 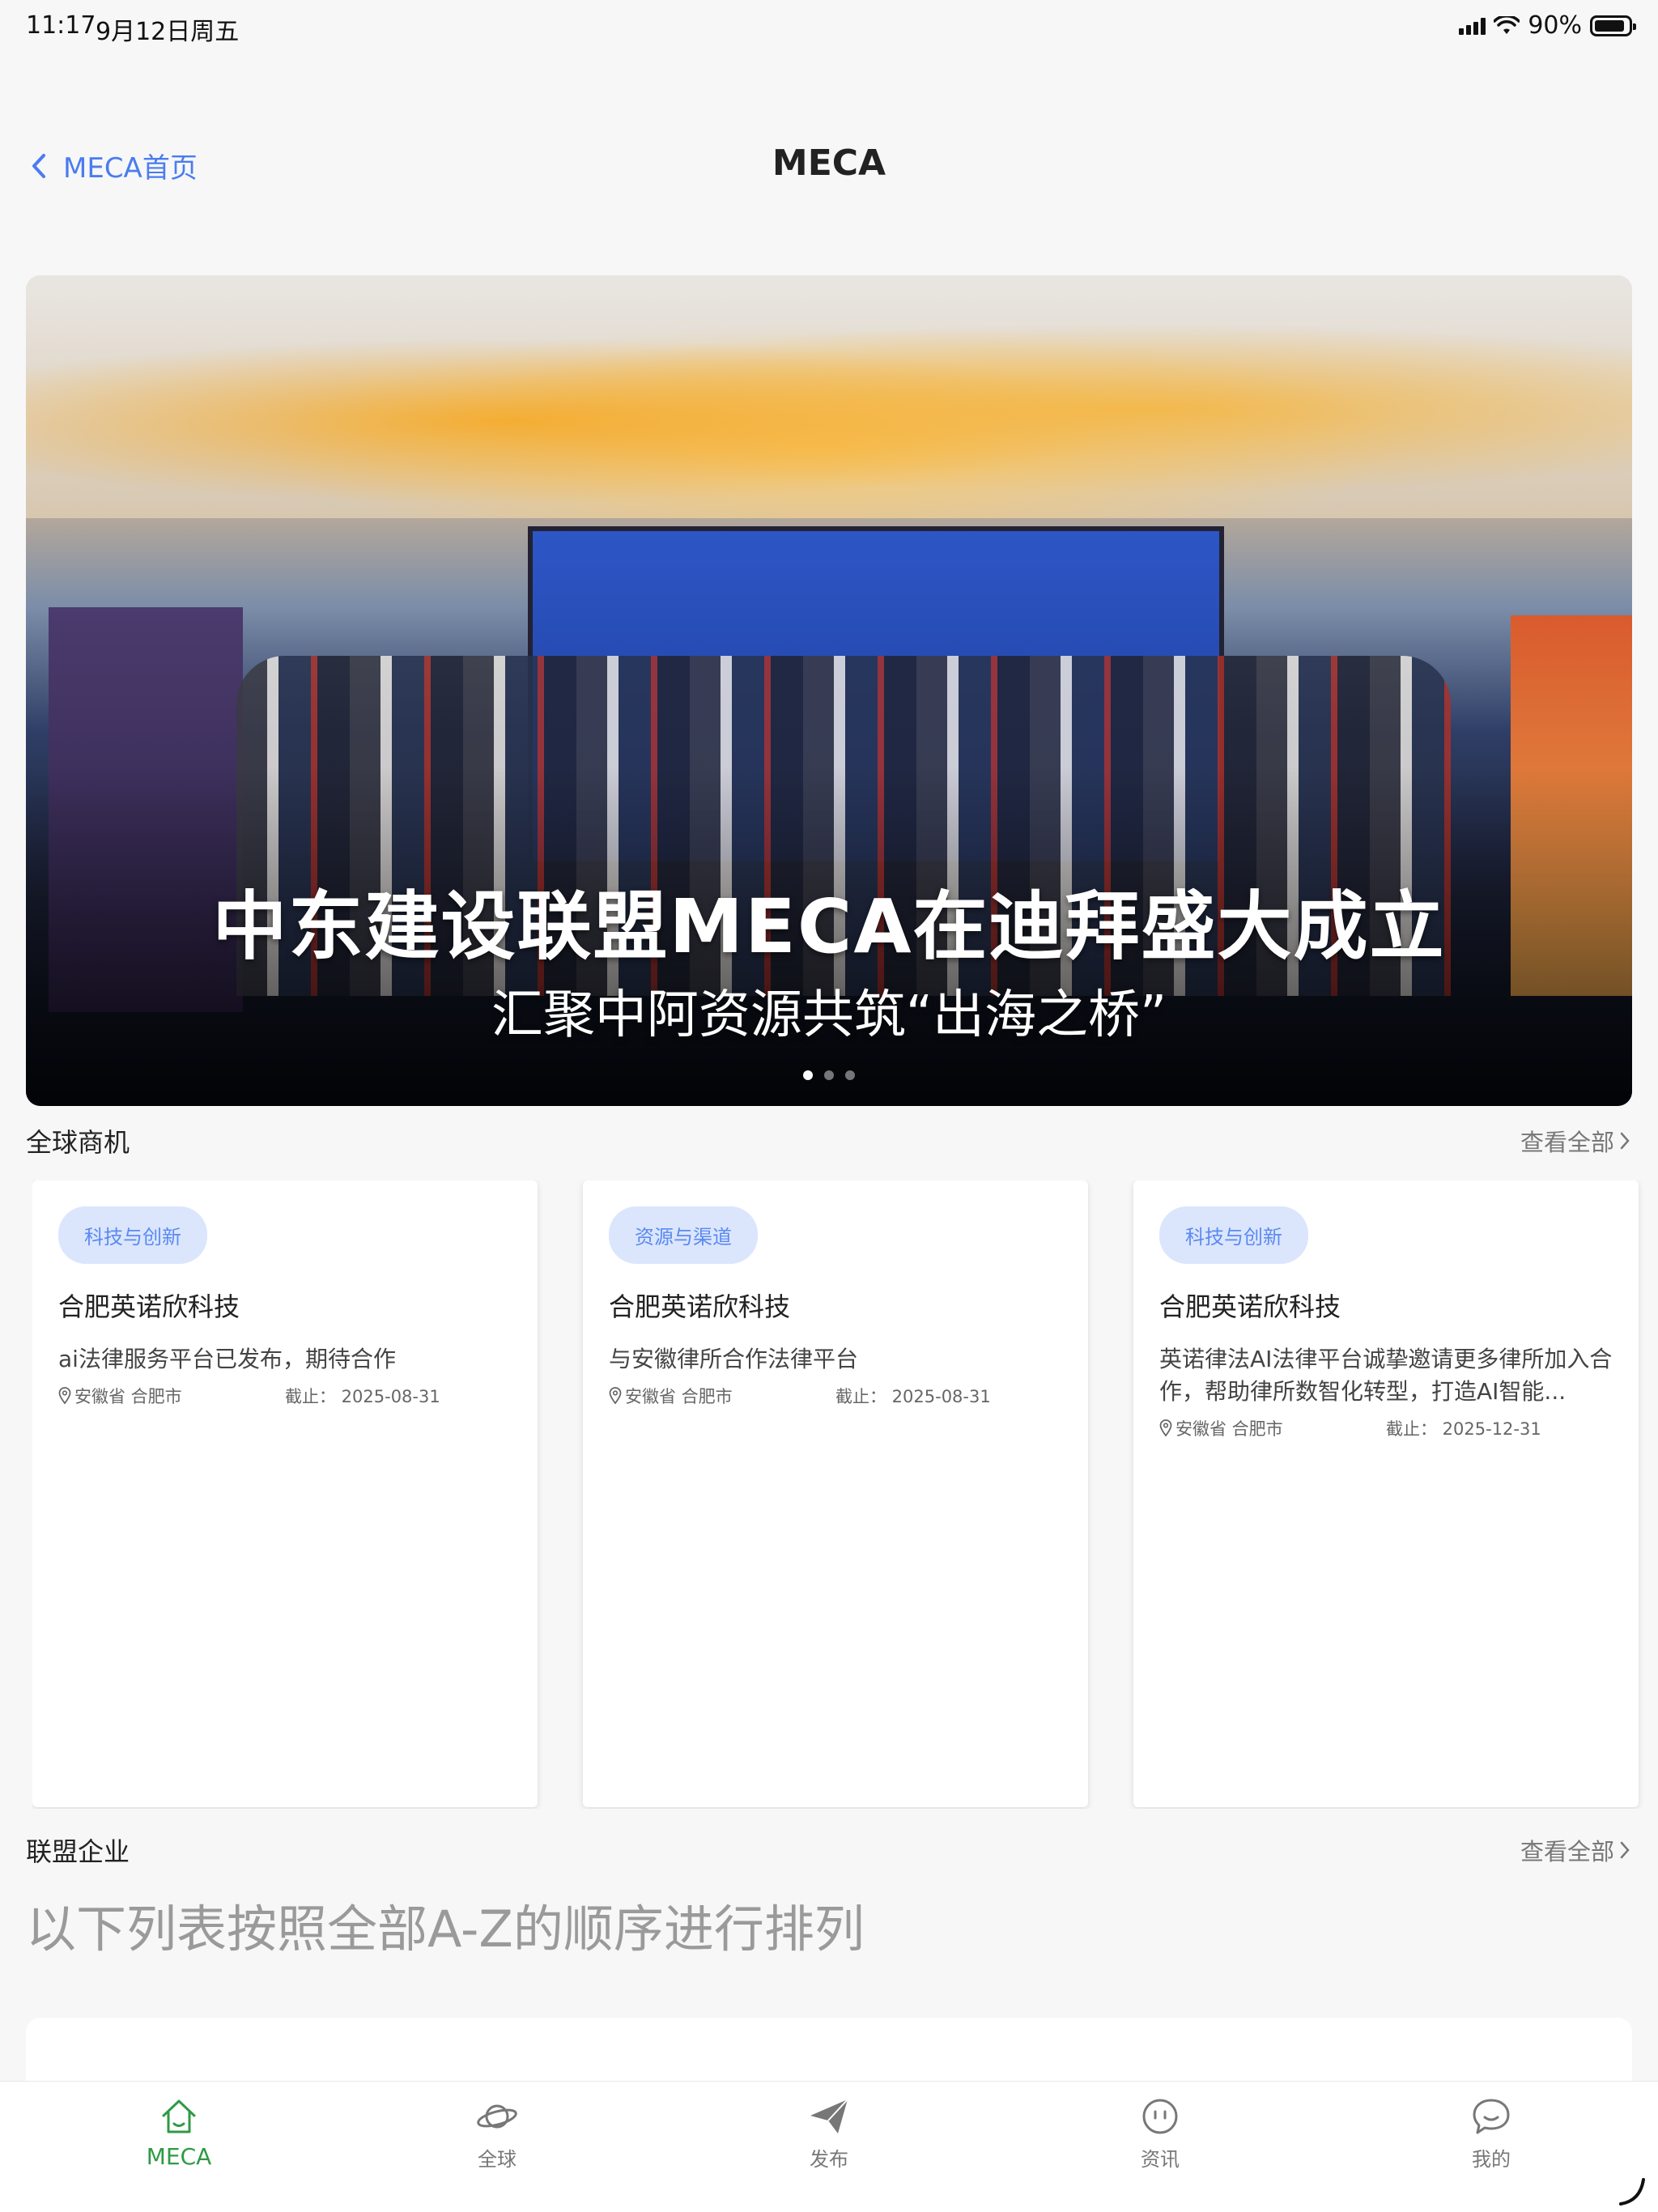 What do you see at coordinates (829, 26) in the screenshot?
I see `status-bar: 11:17 9月12日周五 90%` at bounding box center [829, 26].